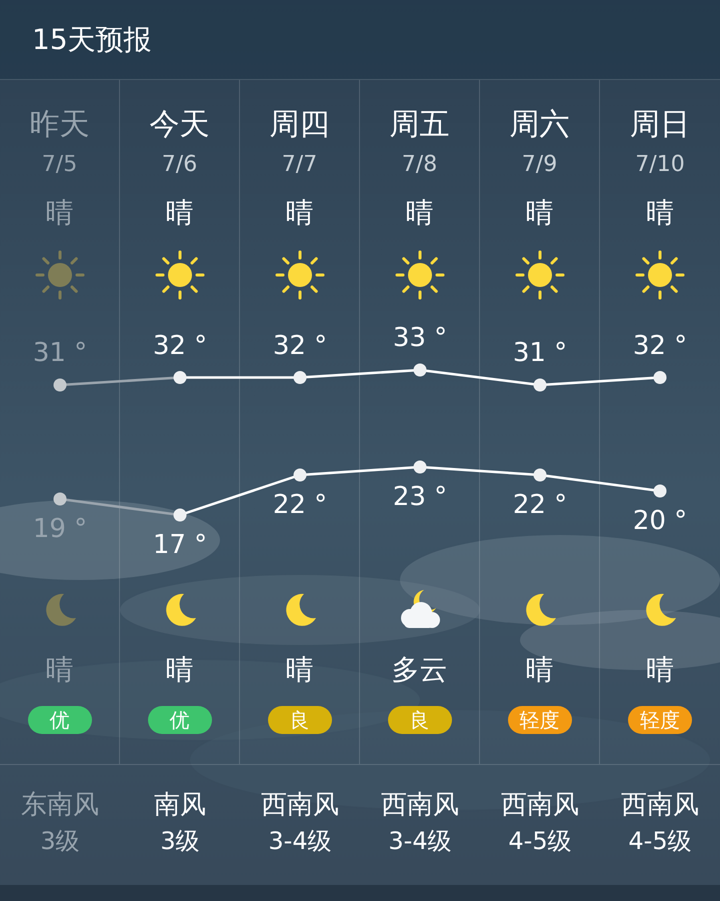  Describe the element at coordinates (180, 125) in the screenshot. I see `day-name: 今天` at that location.